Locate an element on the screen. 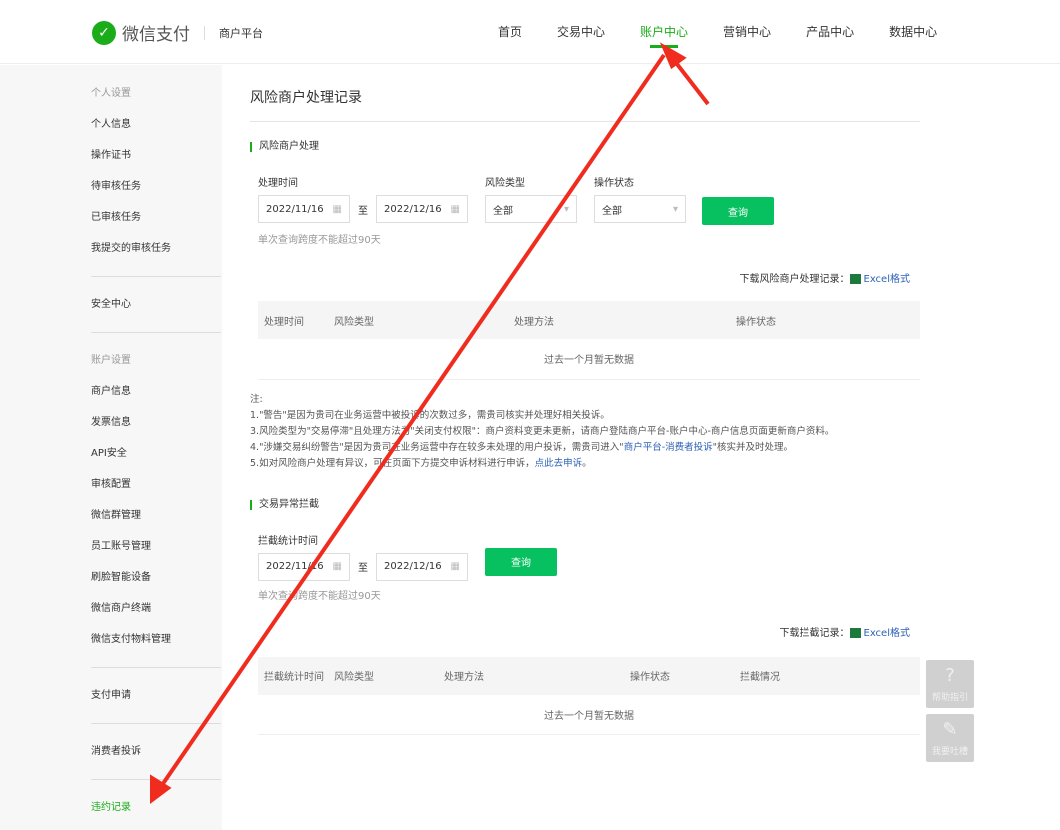 The width and height of the screenshot is (1060, 830). field-label: 风险类型 is located at coordinates (505, 183).